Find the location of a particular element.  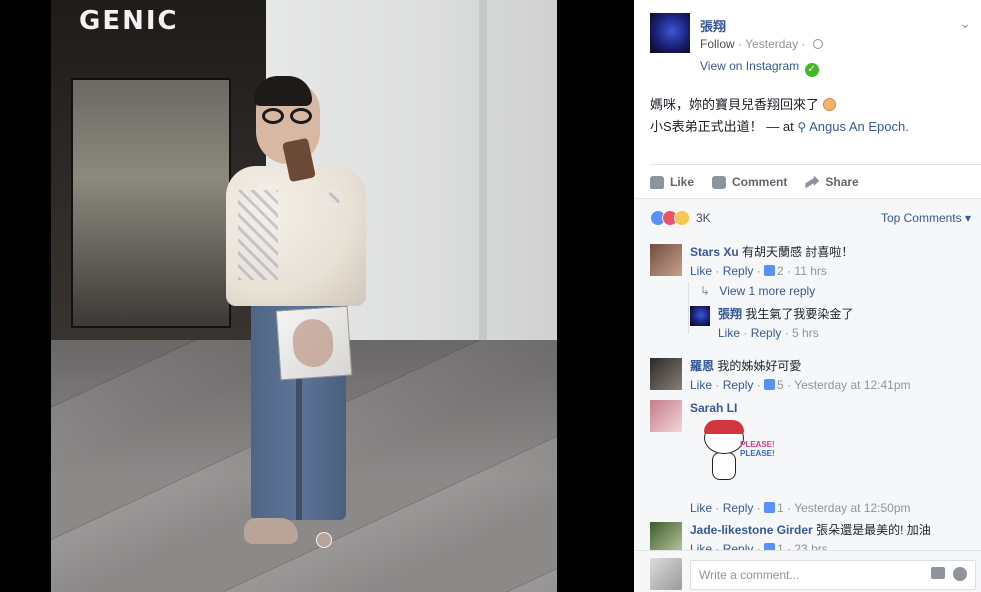

chevron-down-icon: ⌄ is located at coordinates (965, 23).